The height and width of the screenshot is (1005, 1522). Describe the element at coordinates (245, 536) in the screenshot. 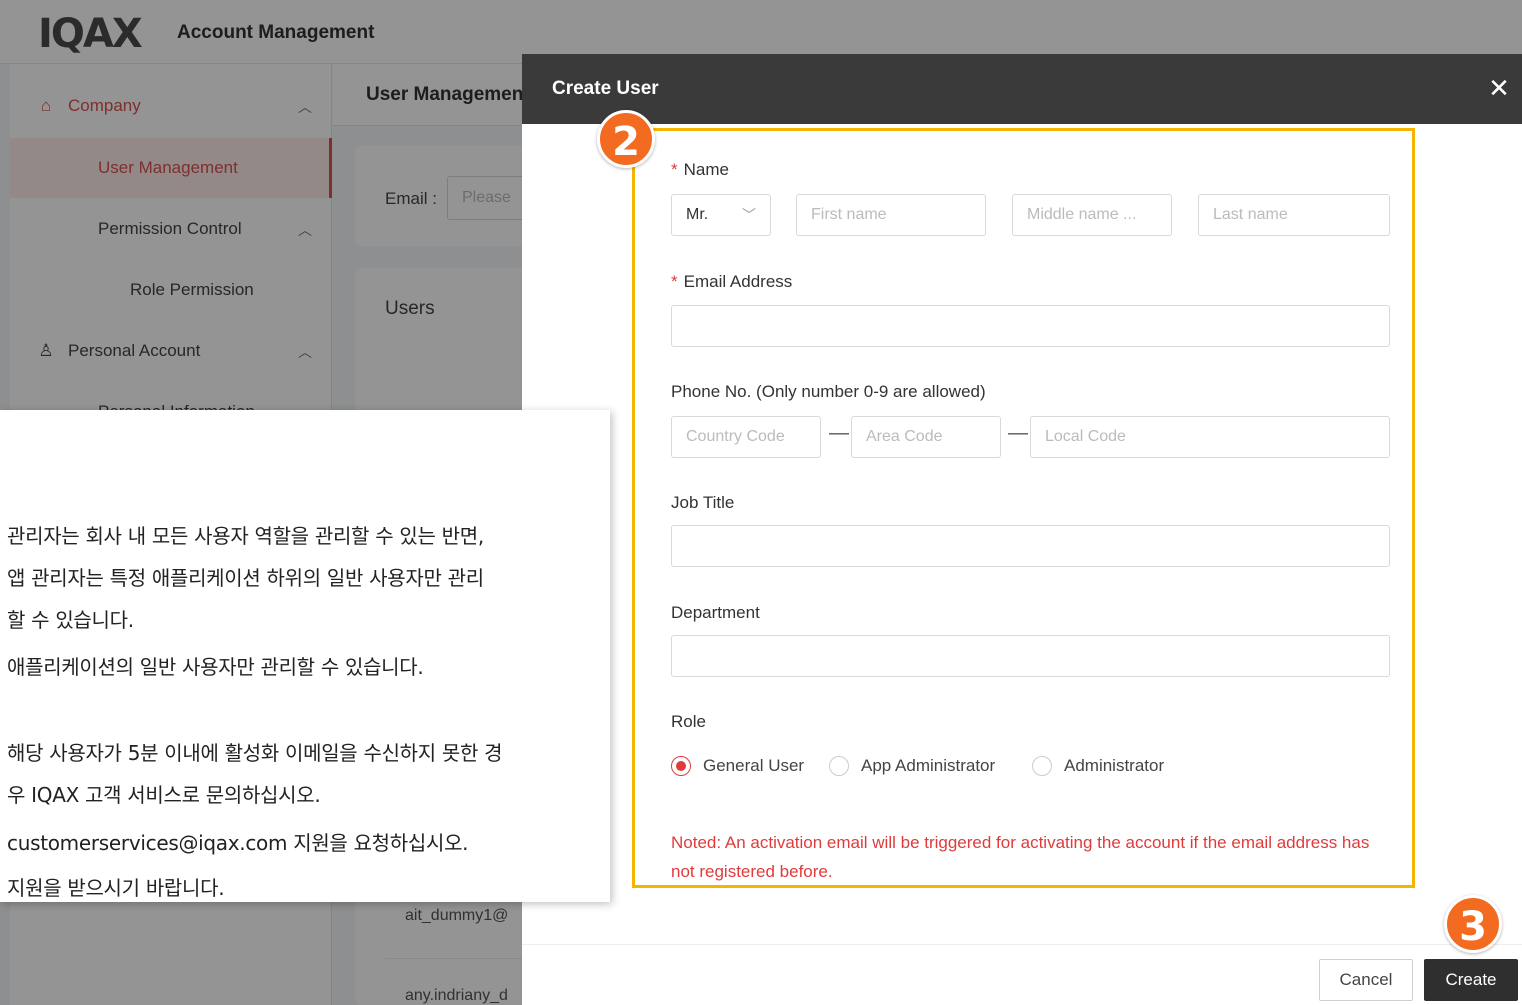

I see `callout-text-line: 관리자는 회사 내 모든 사용자 역할을 관리할 수 있는 반면,` at that location.